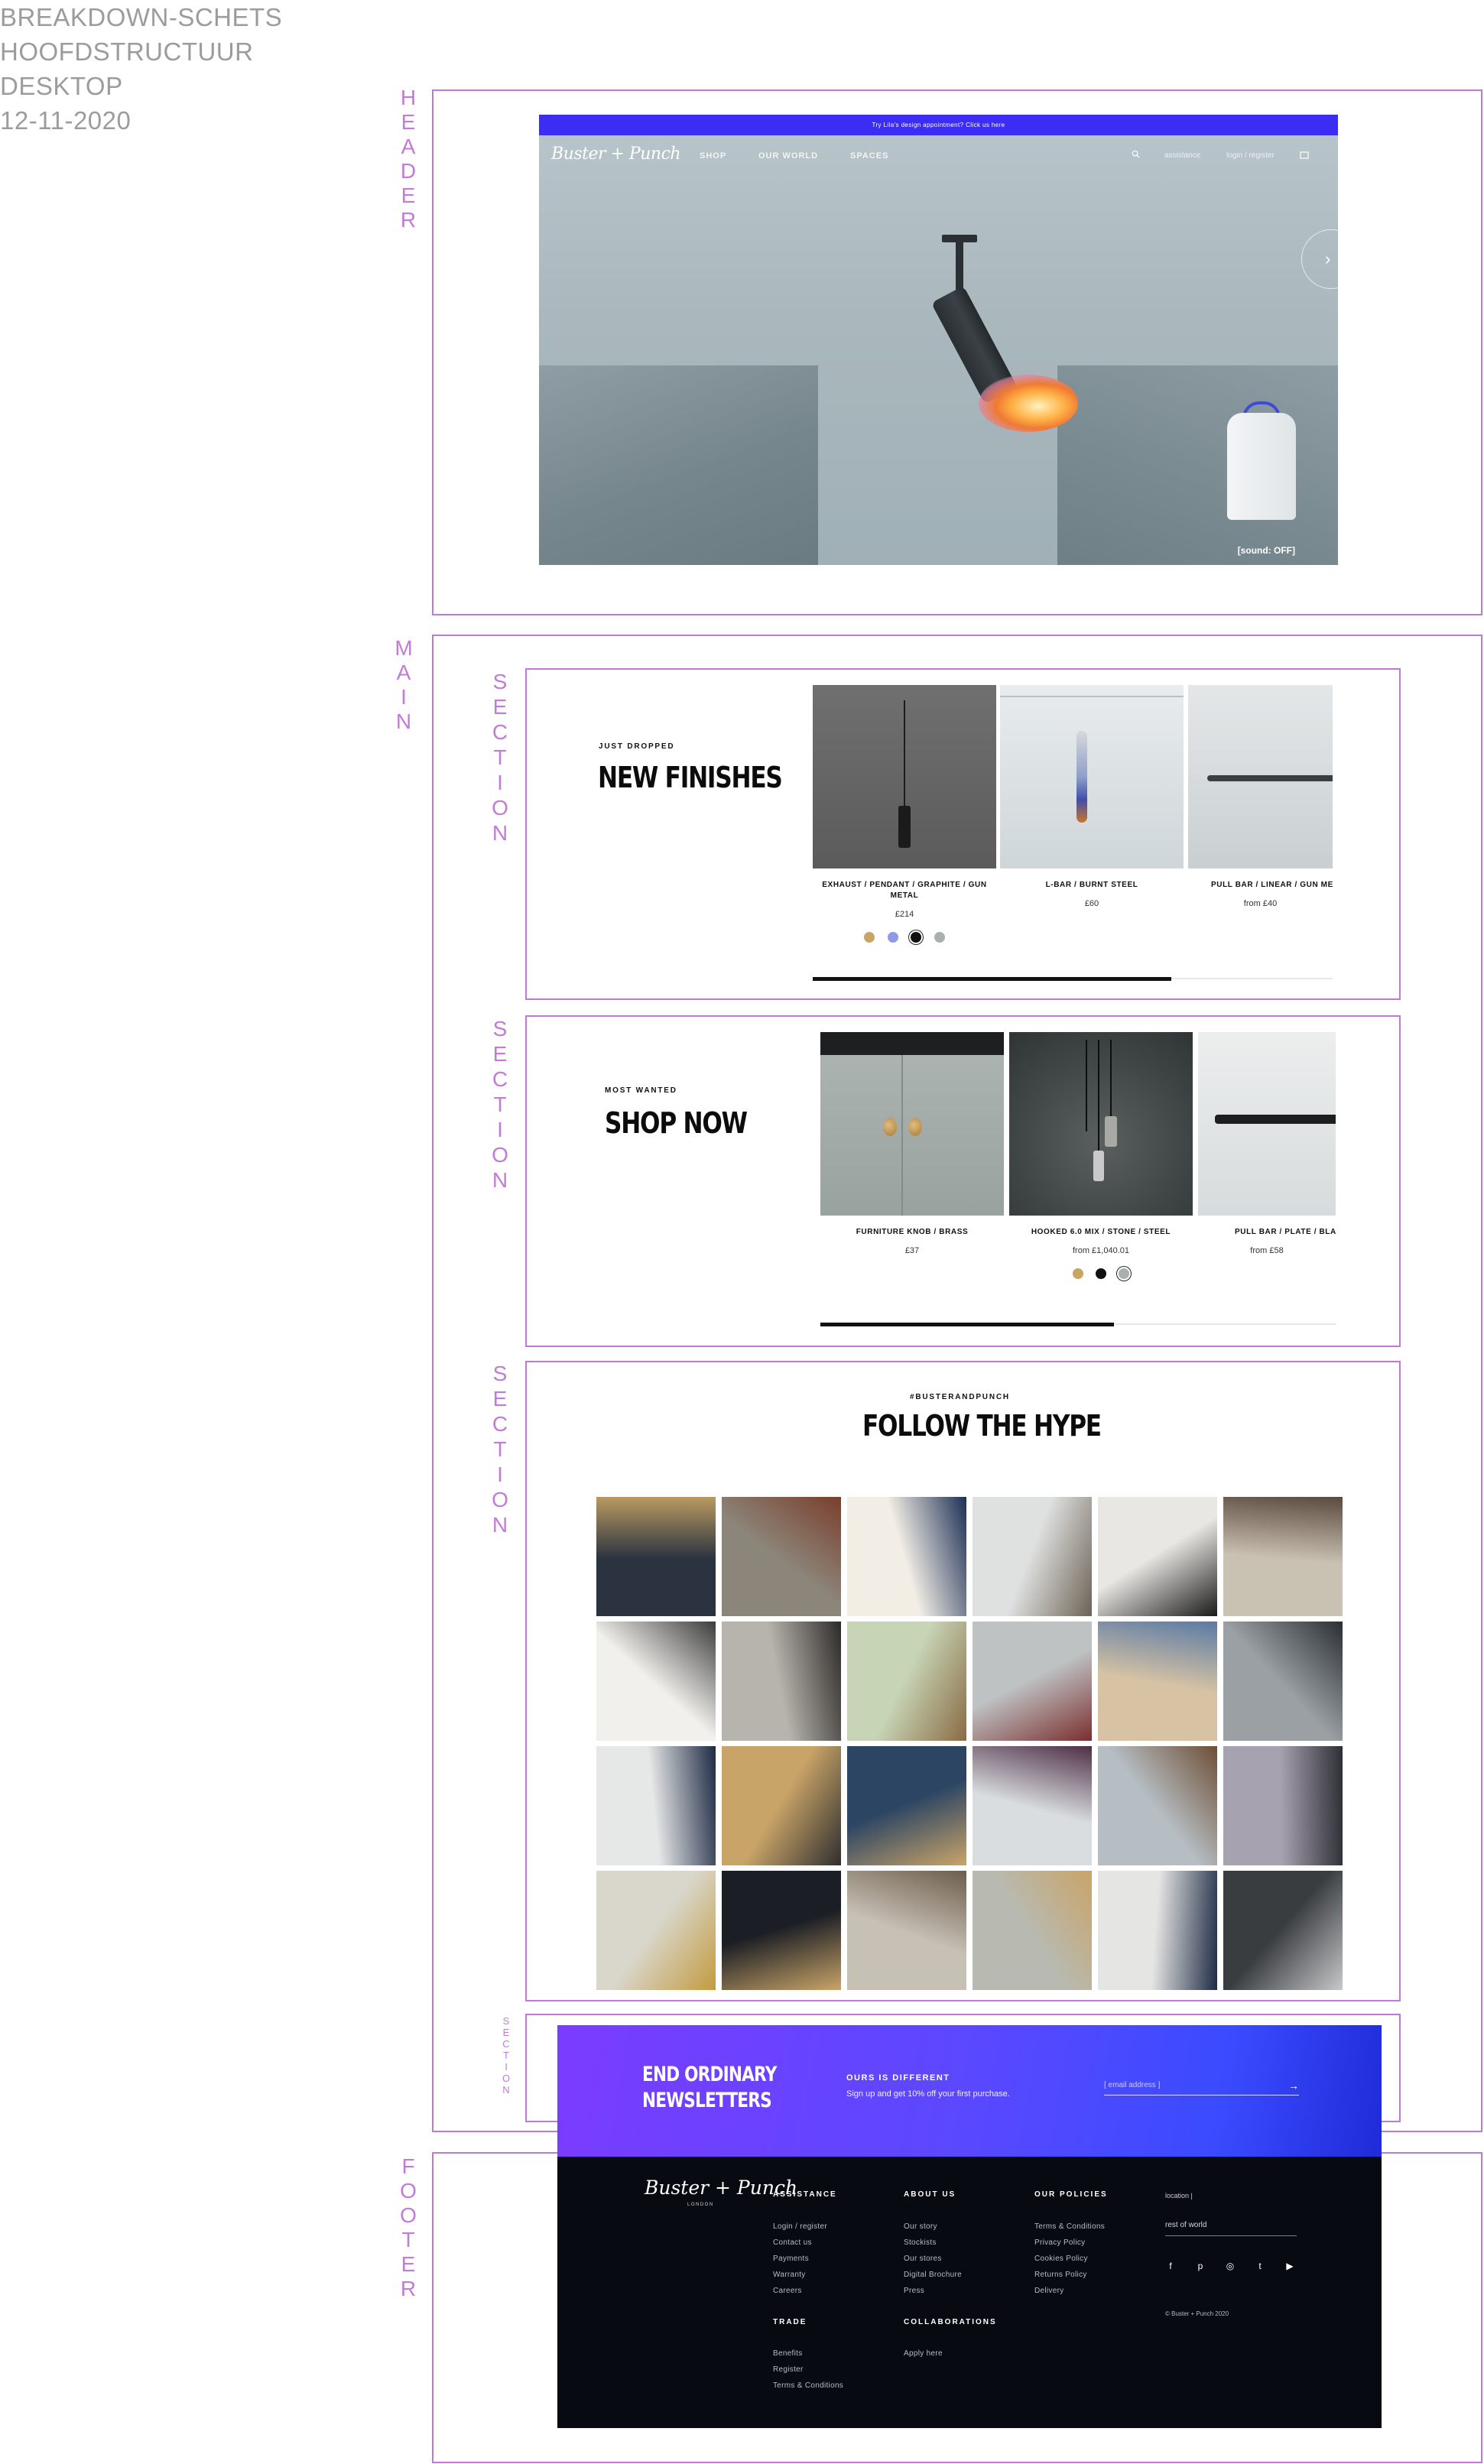  I want to click on nav-item-our-world: OUR WORLD, so click(788, 156).